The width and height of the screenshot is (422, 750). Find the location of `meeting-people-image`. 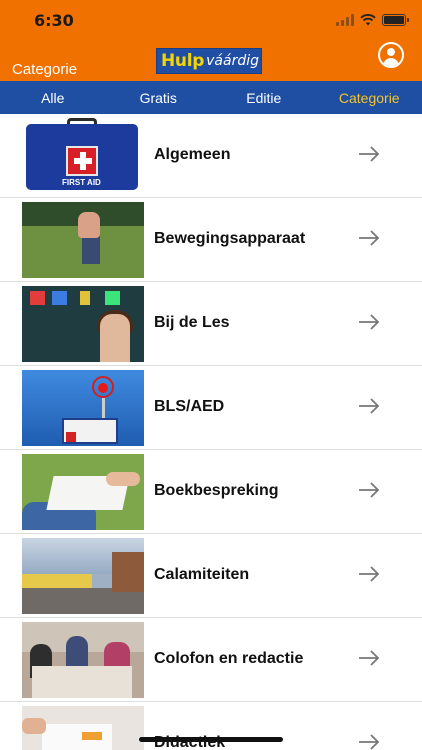

meeting-people-image is located at coordinates (83, 660).